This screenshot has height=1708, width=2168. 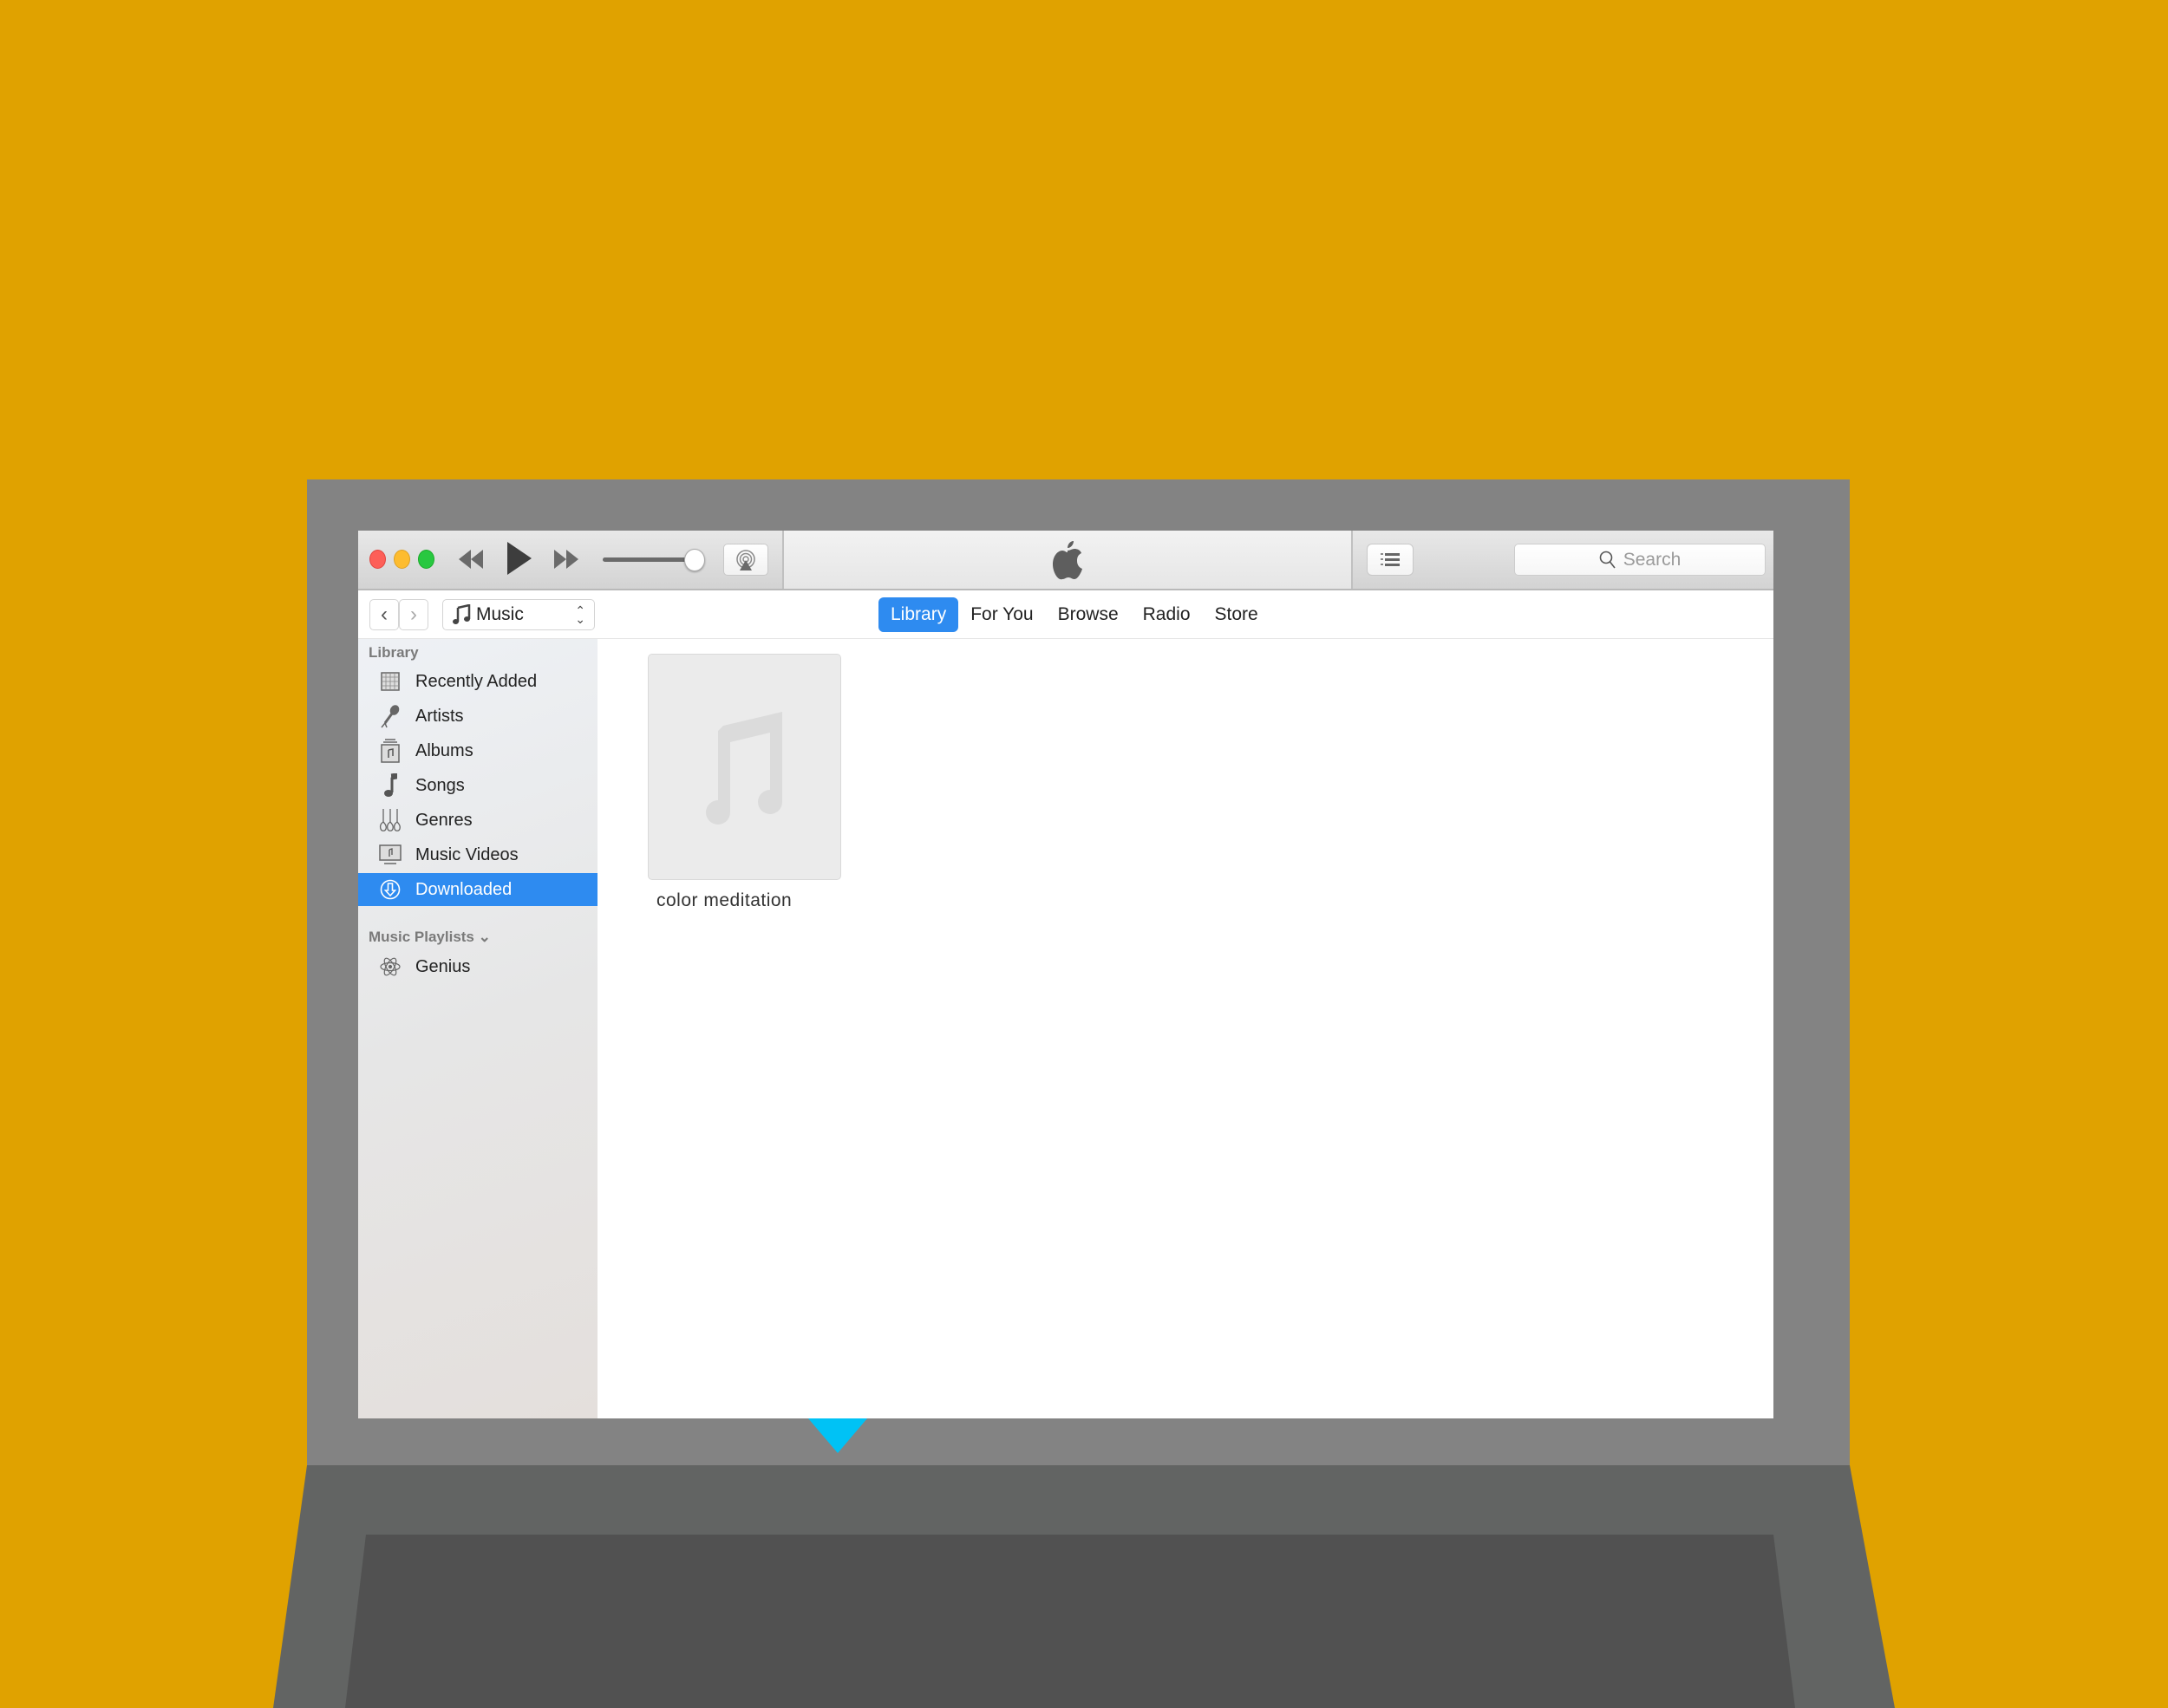 What do you see at coordinates (478, 750) in the screenshot?
I see `sidebar-item-albums: Albums` at bounding box center [478, 750].